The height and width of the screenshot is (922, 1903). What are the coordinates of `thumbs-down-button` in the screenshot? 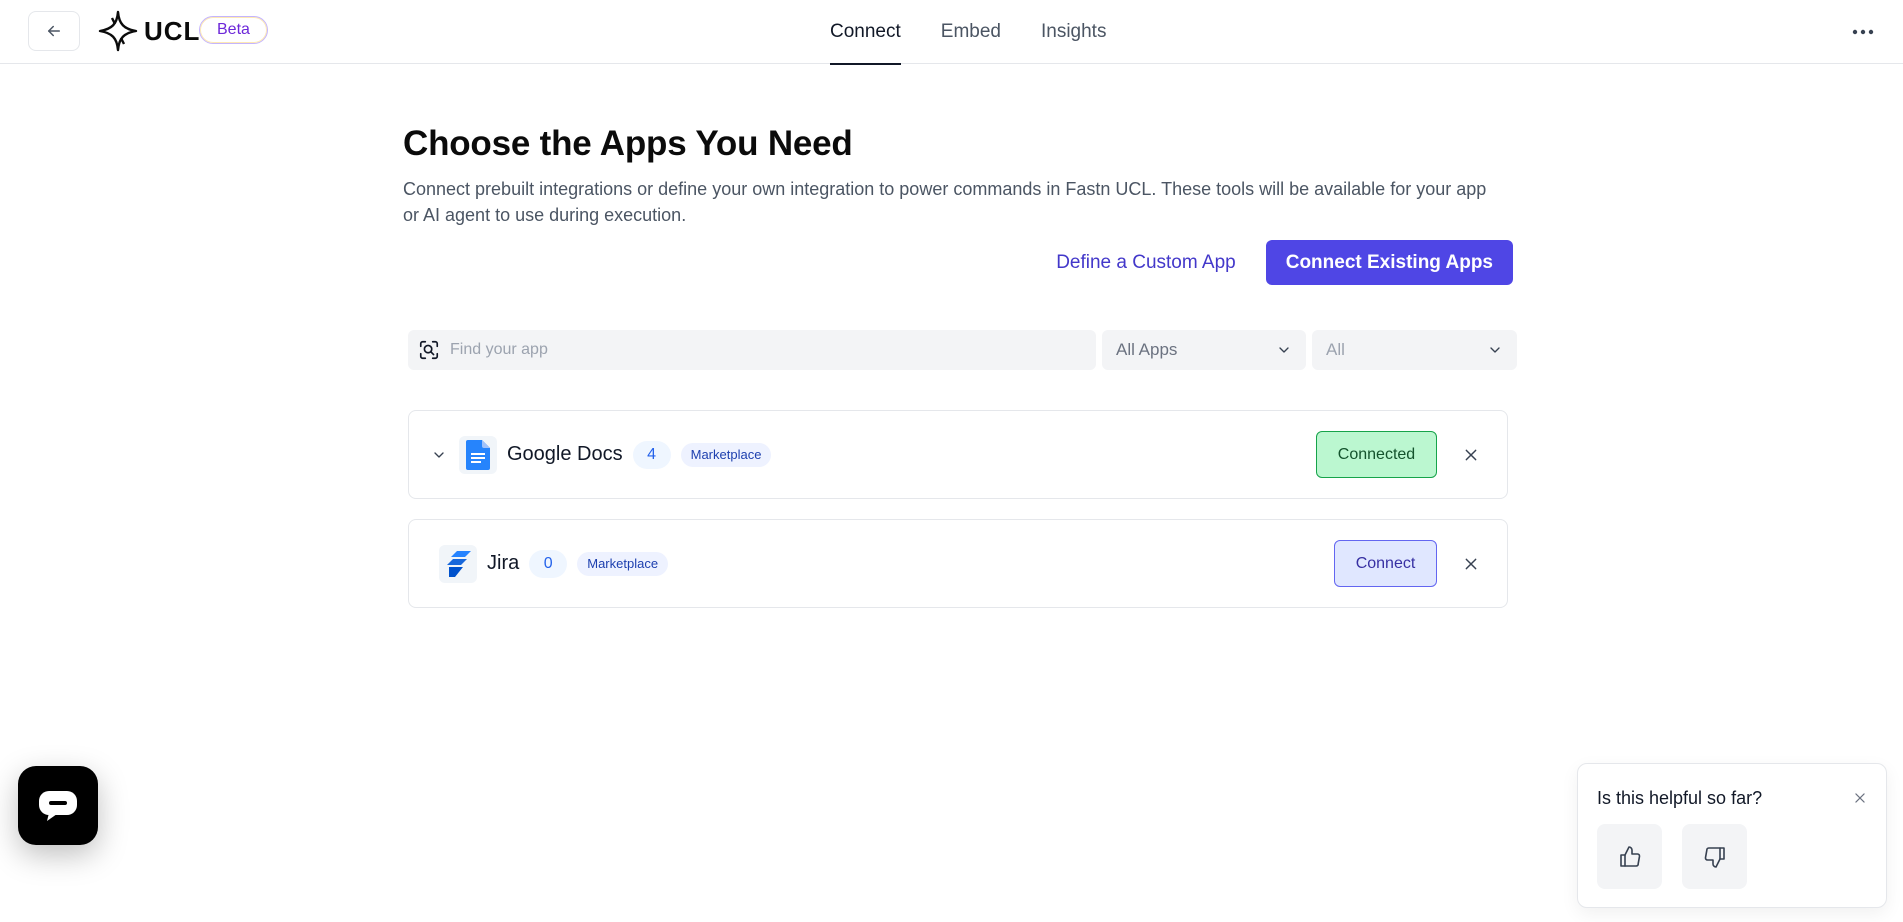 It's located at (1714, 856).